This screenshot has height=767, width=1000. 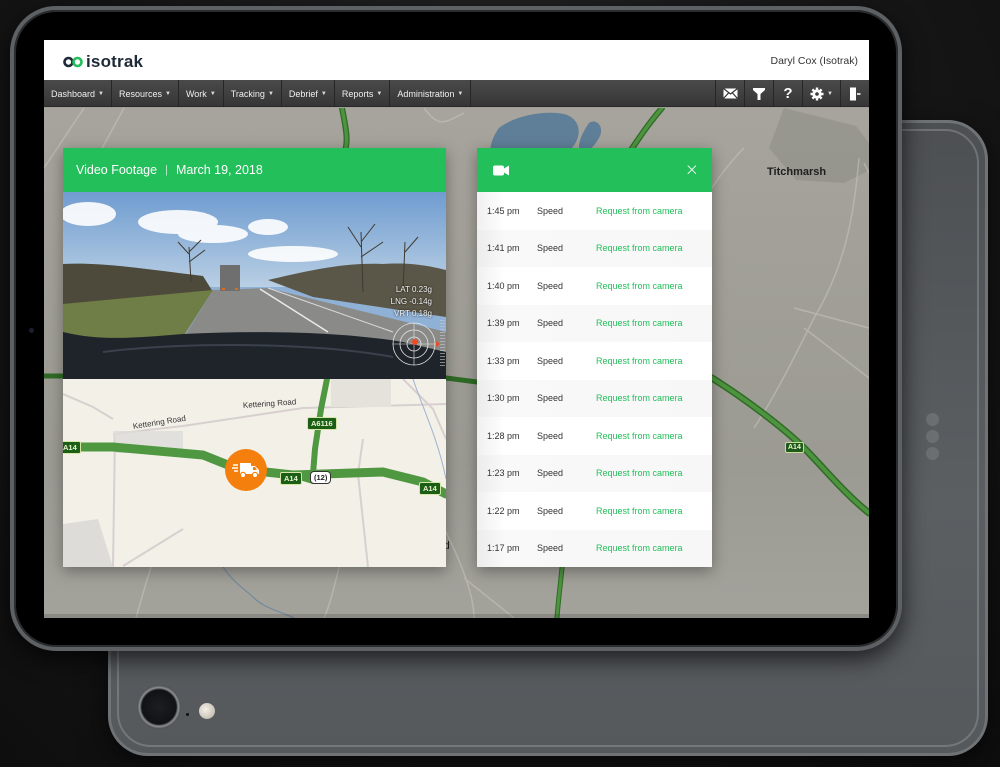 I want to click on truck-ahead, so click(x=230, y=278).